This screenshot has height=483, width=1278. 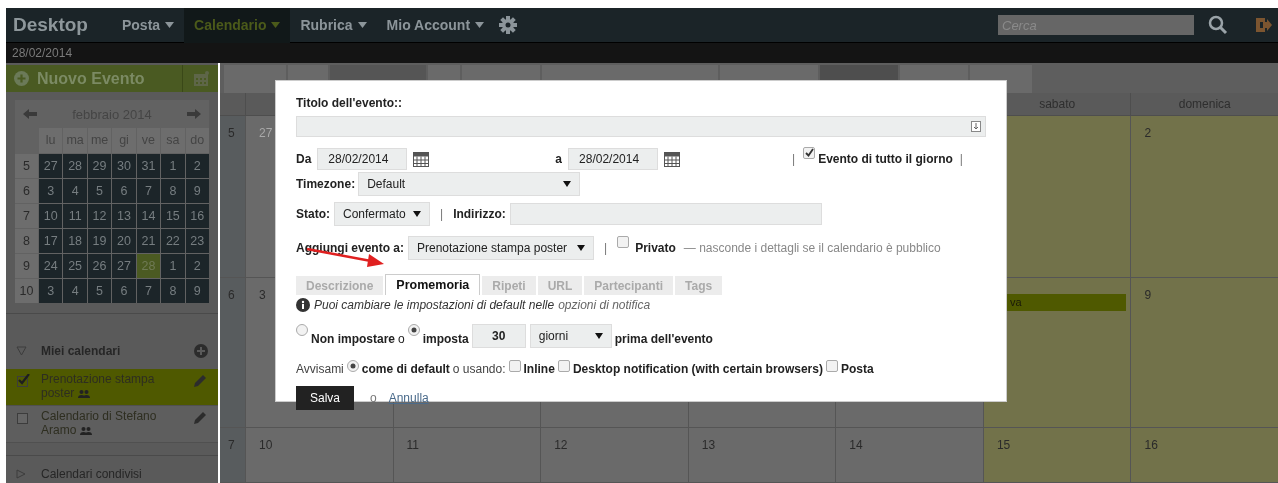 I want to click on dialog-tab: URL, so click(x=560, y=285).